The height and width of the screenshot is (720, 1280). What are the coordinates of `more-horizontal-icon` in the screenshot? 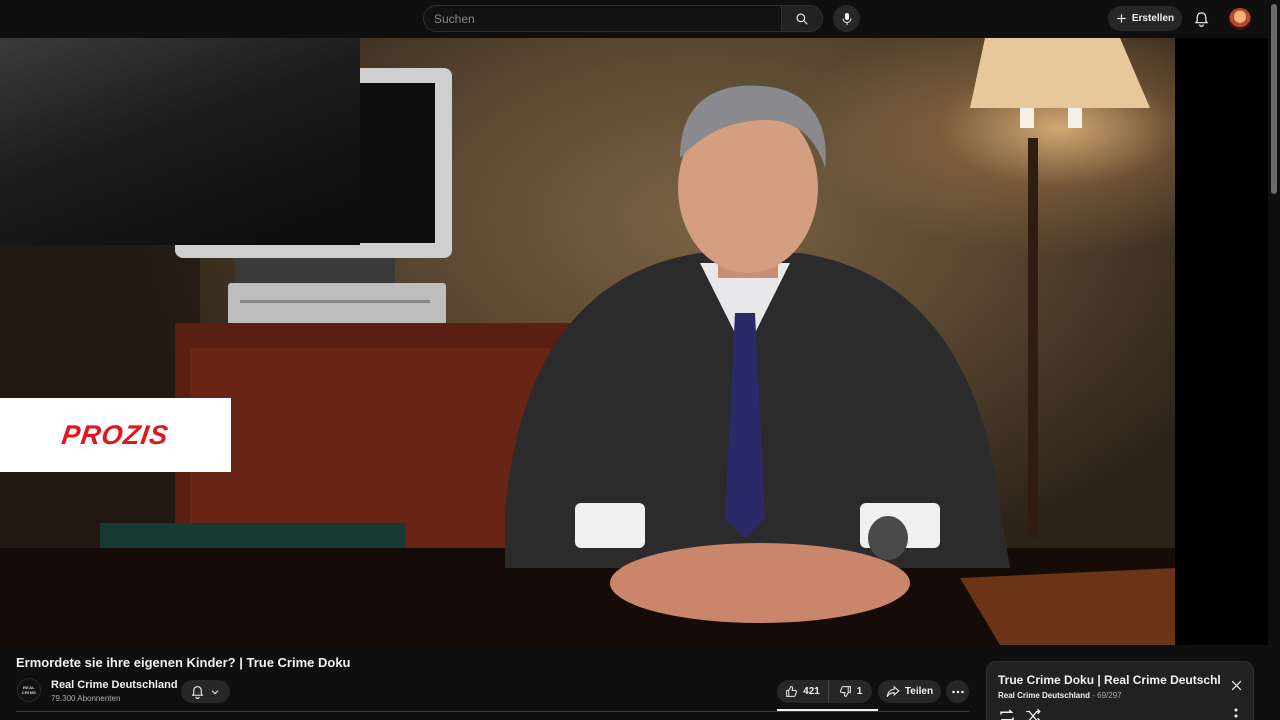 It's located at (957, 691).